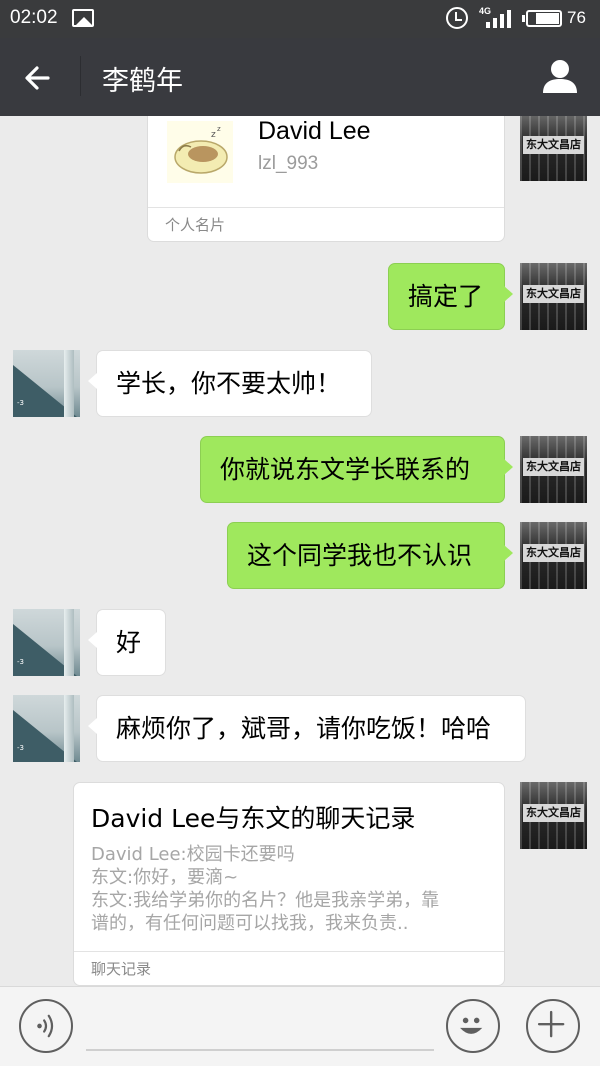 The width and height of the screenshot is (600, 1066). I want to click on image-notification-icon, so click(83, 18).